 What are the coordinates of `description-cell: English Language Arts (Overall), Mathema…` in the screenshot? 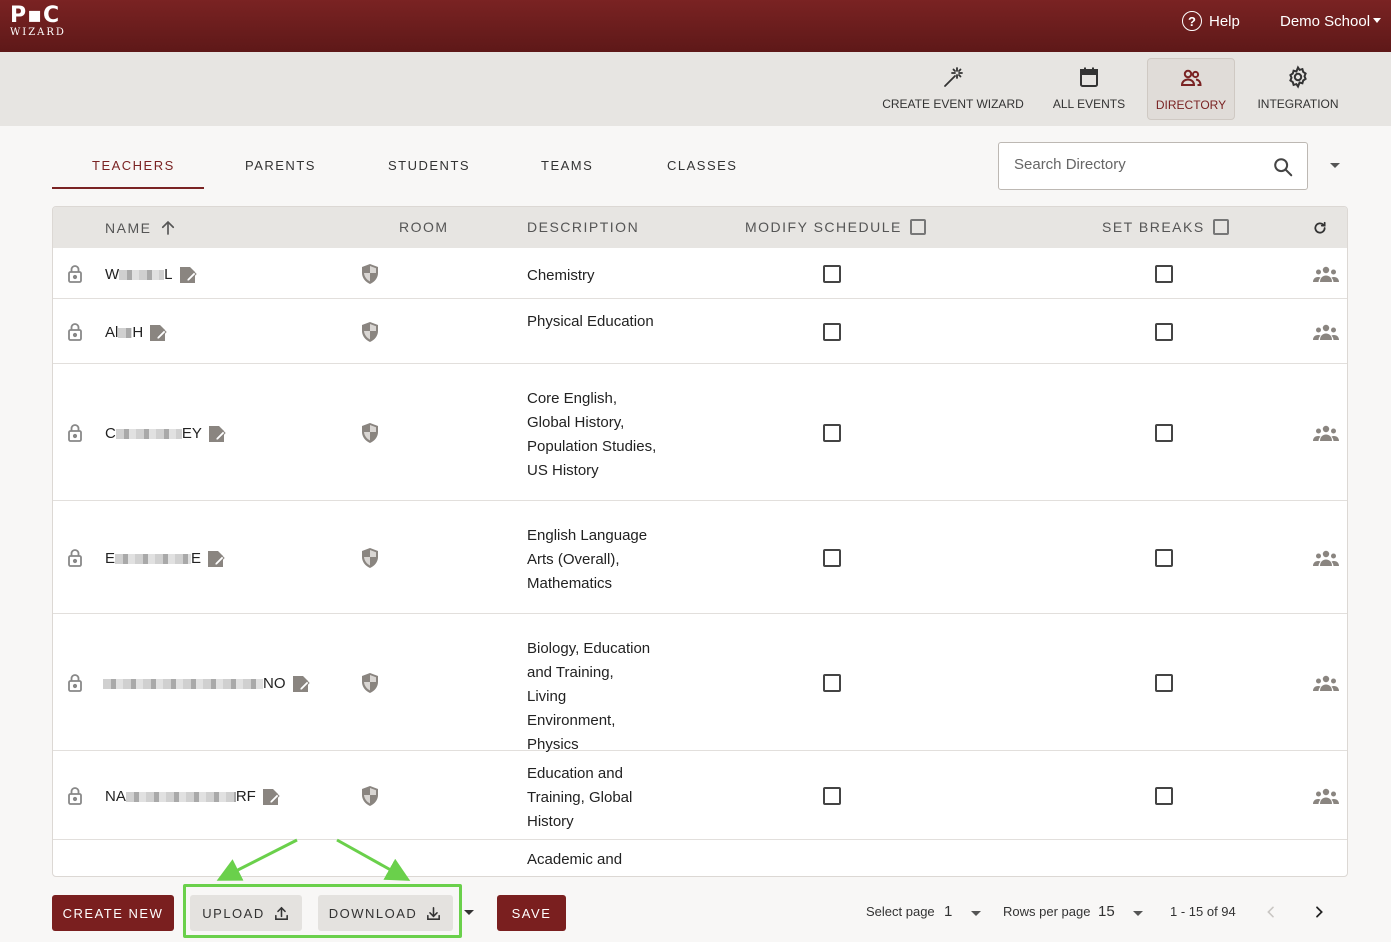 It's located at (587, 559).